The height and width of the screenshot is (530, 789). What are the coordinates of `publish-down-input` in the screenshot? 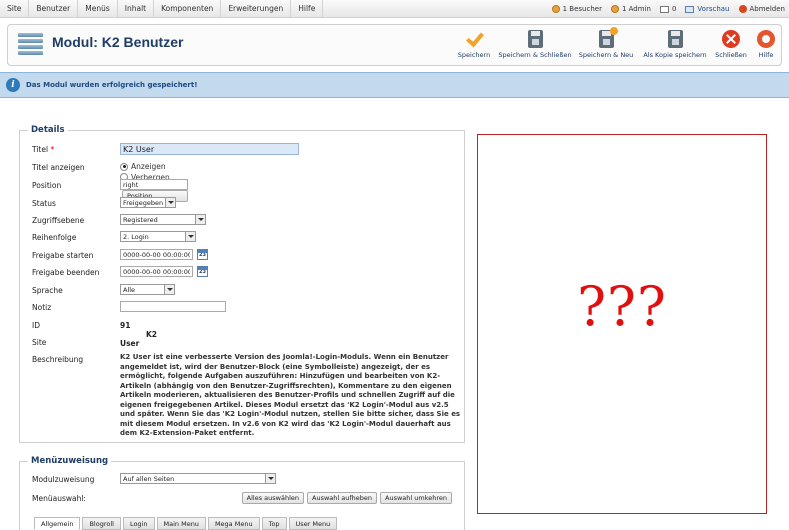 It's located at (156, 271).